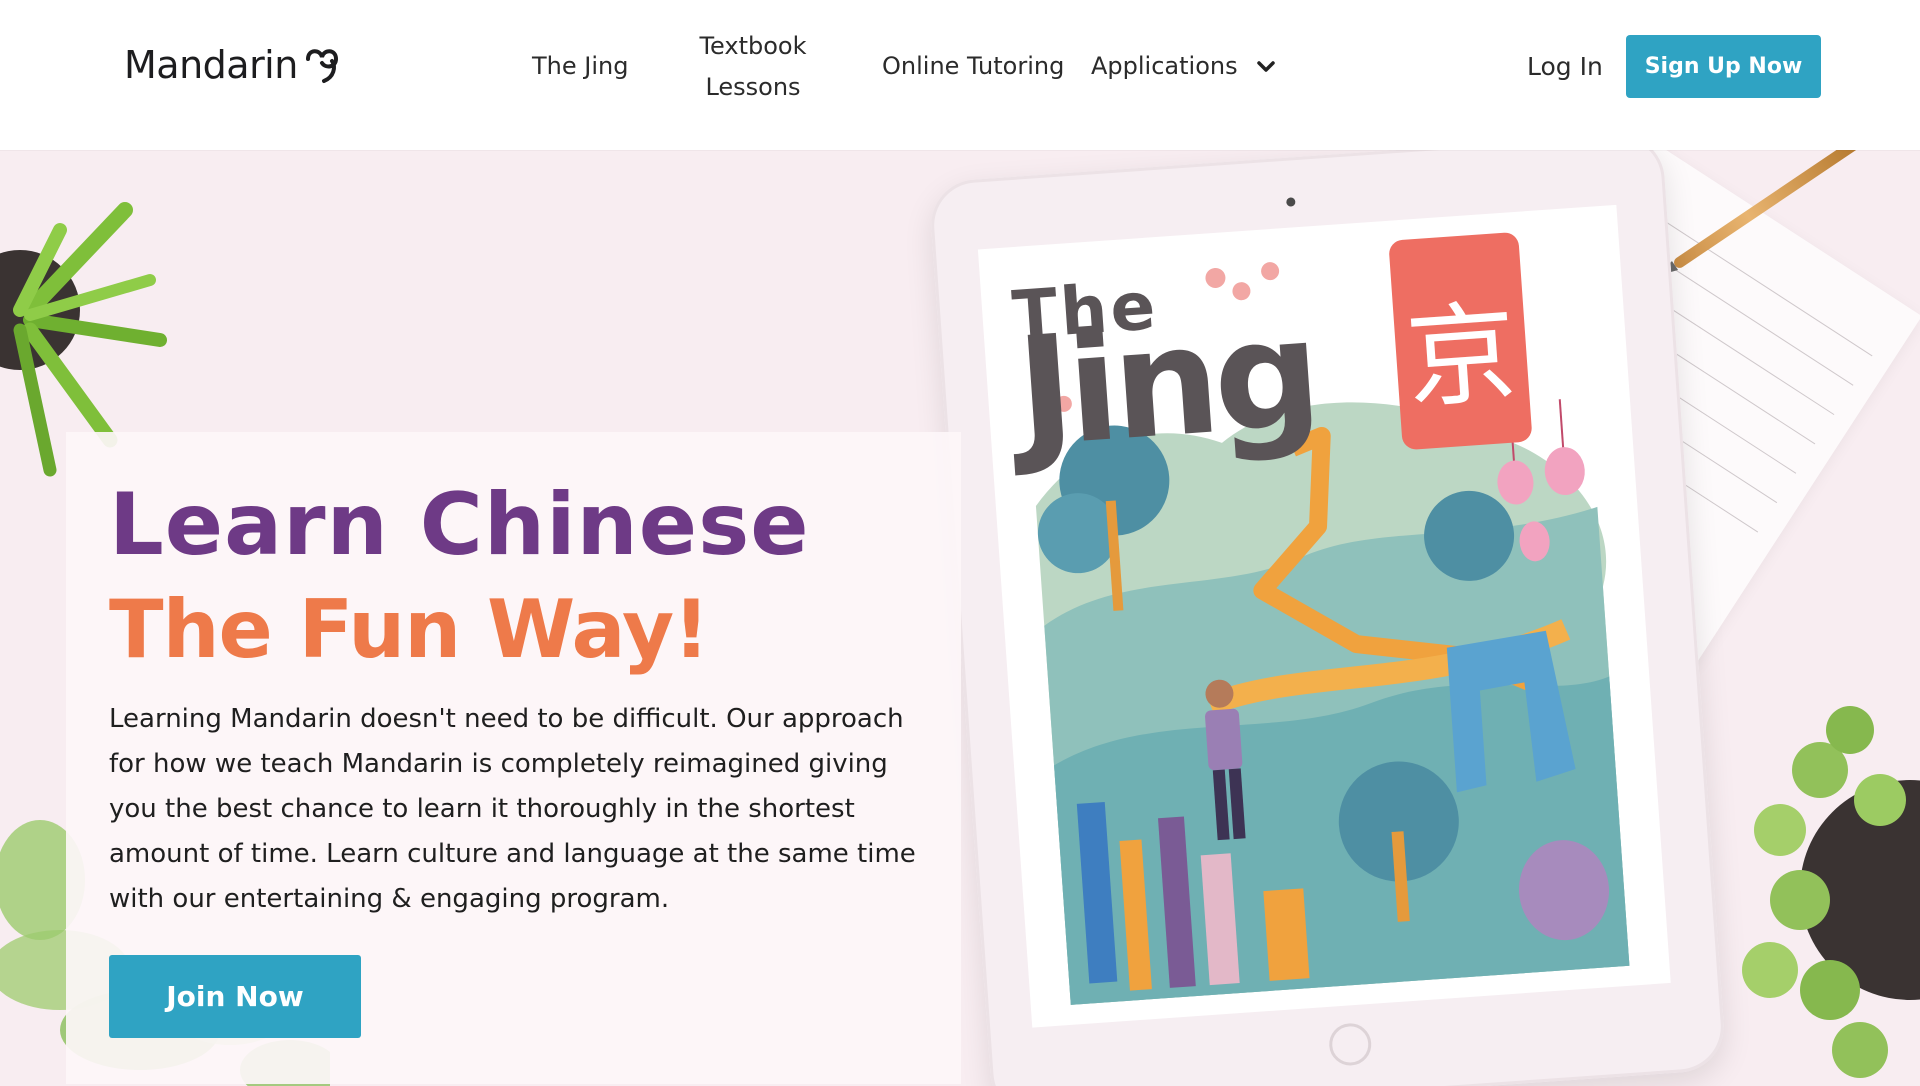 Image resolution: width=1920 pixels, height=1086 pixels. What do you see at coordinates (1831, 892) in the screenshot?
I see `plant-right` at bounding box center [1831, 892].